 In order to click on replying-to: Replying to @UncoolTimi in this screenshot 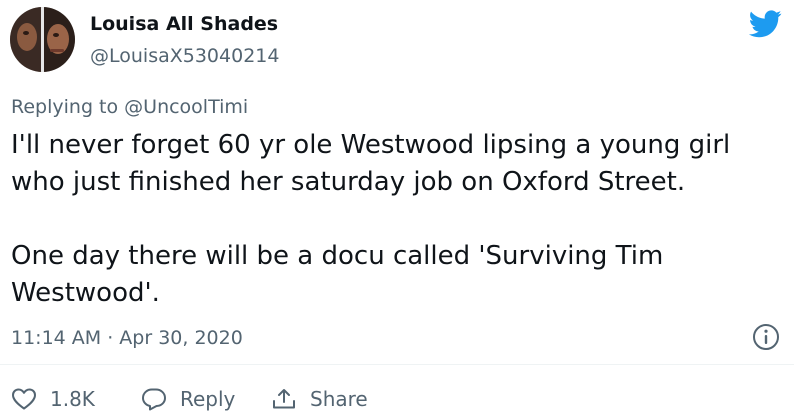, I will do `click(129, 107)`.